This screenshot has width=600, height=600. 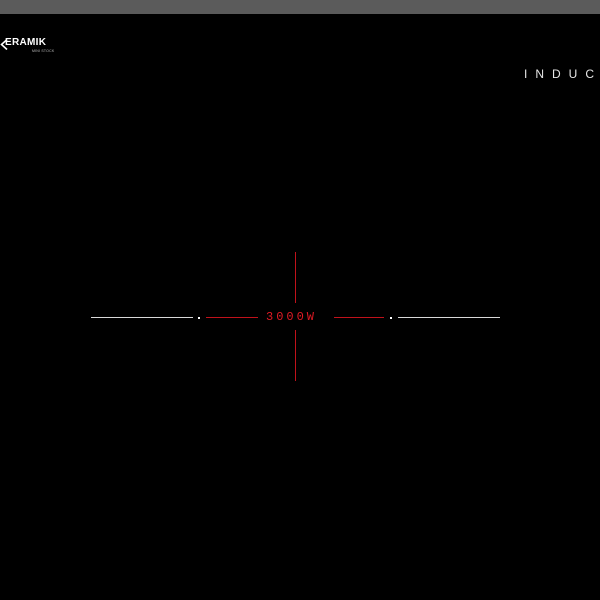 I want to click on burner-marker-bottom, so click(x=295, y=355).